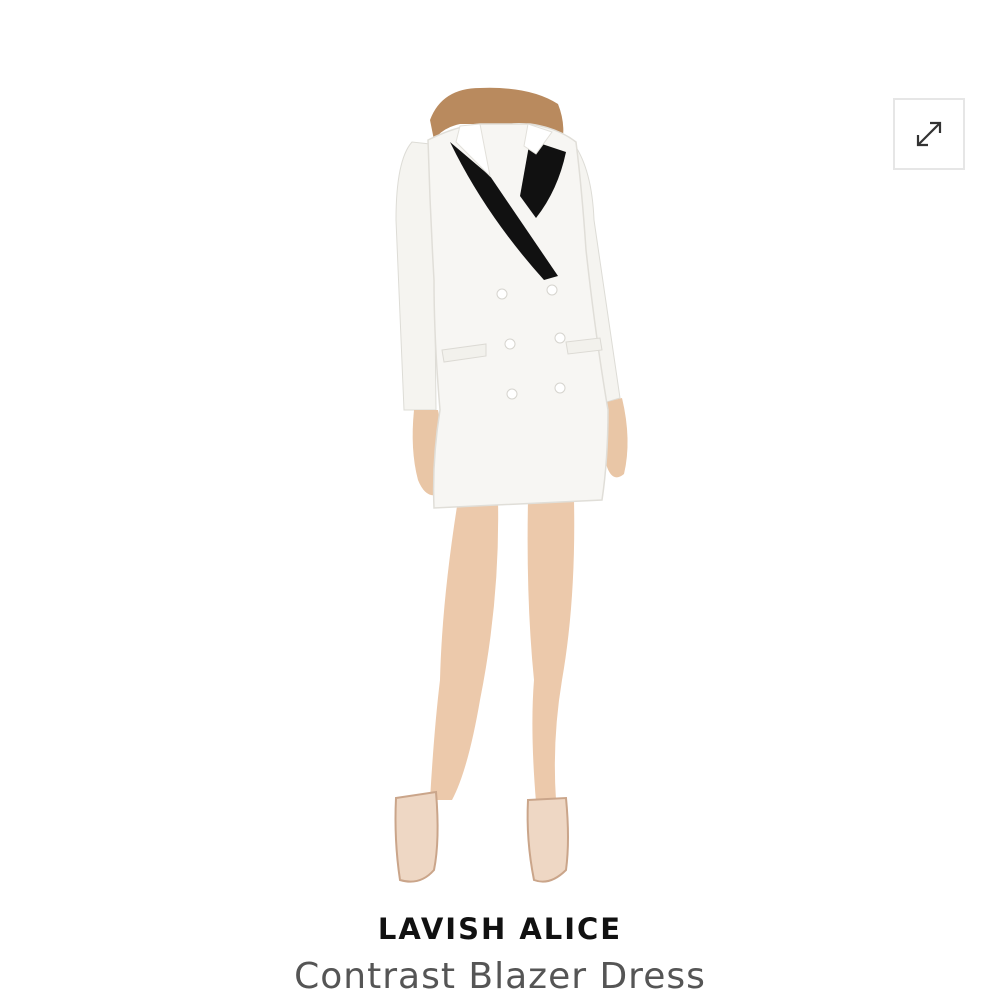  Describe the element at coordinates (547, 839) in the screenshot. I see `right-shoe` at that location.